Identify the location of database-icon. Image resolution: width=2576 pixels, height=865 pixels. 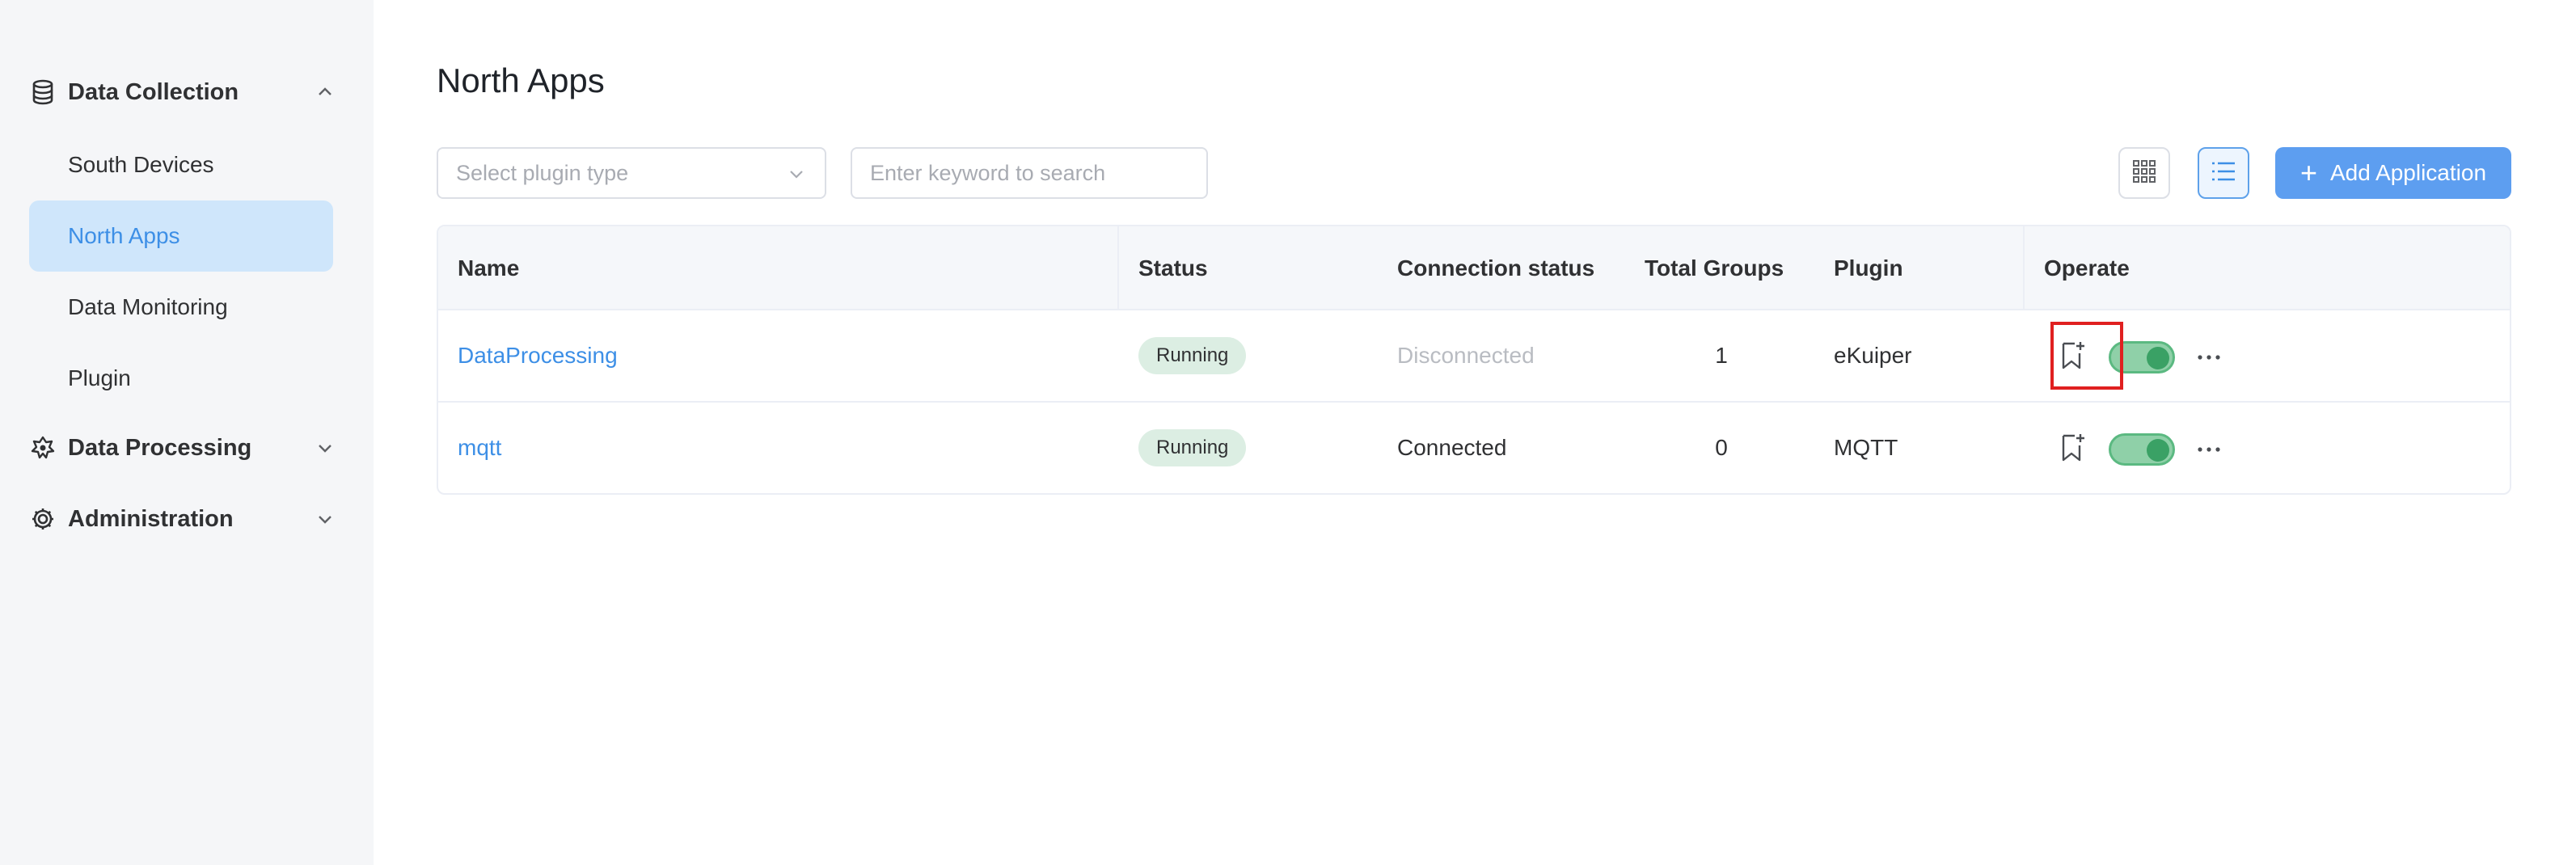
(43, 92).